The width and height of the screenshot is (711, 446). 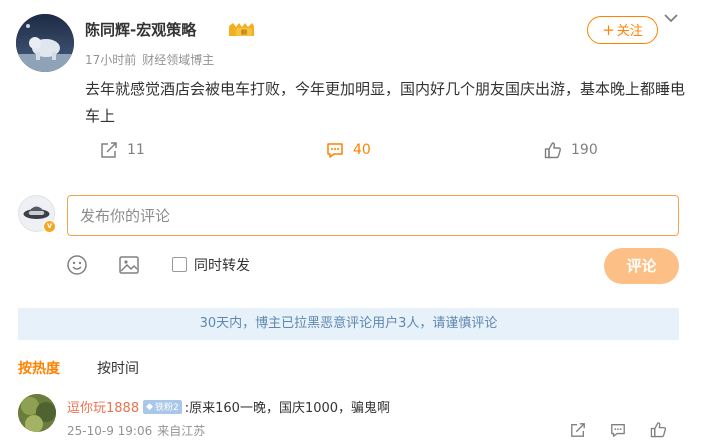 What do you see at coordinates (110, 60) in the screenshot?
I see `post-time: 17小时前` at bounding box center [110, 60].